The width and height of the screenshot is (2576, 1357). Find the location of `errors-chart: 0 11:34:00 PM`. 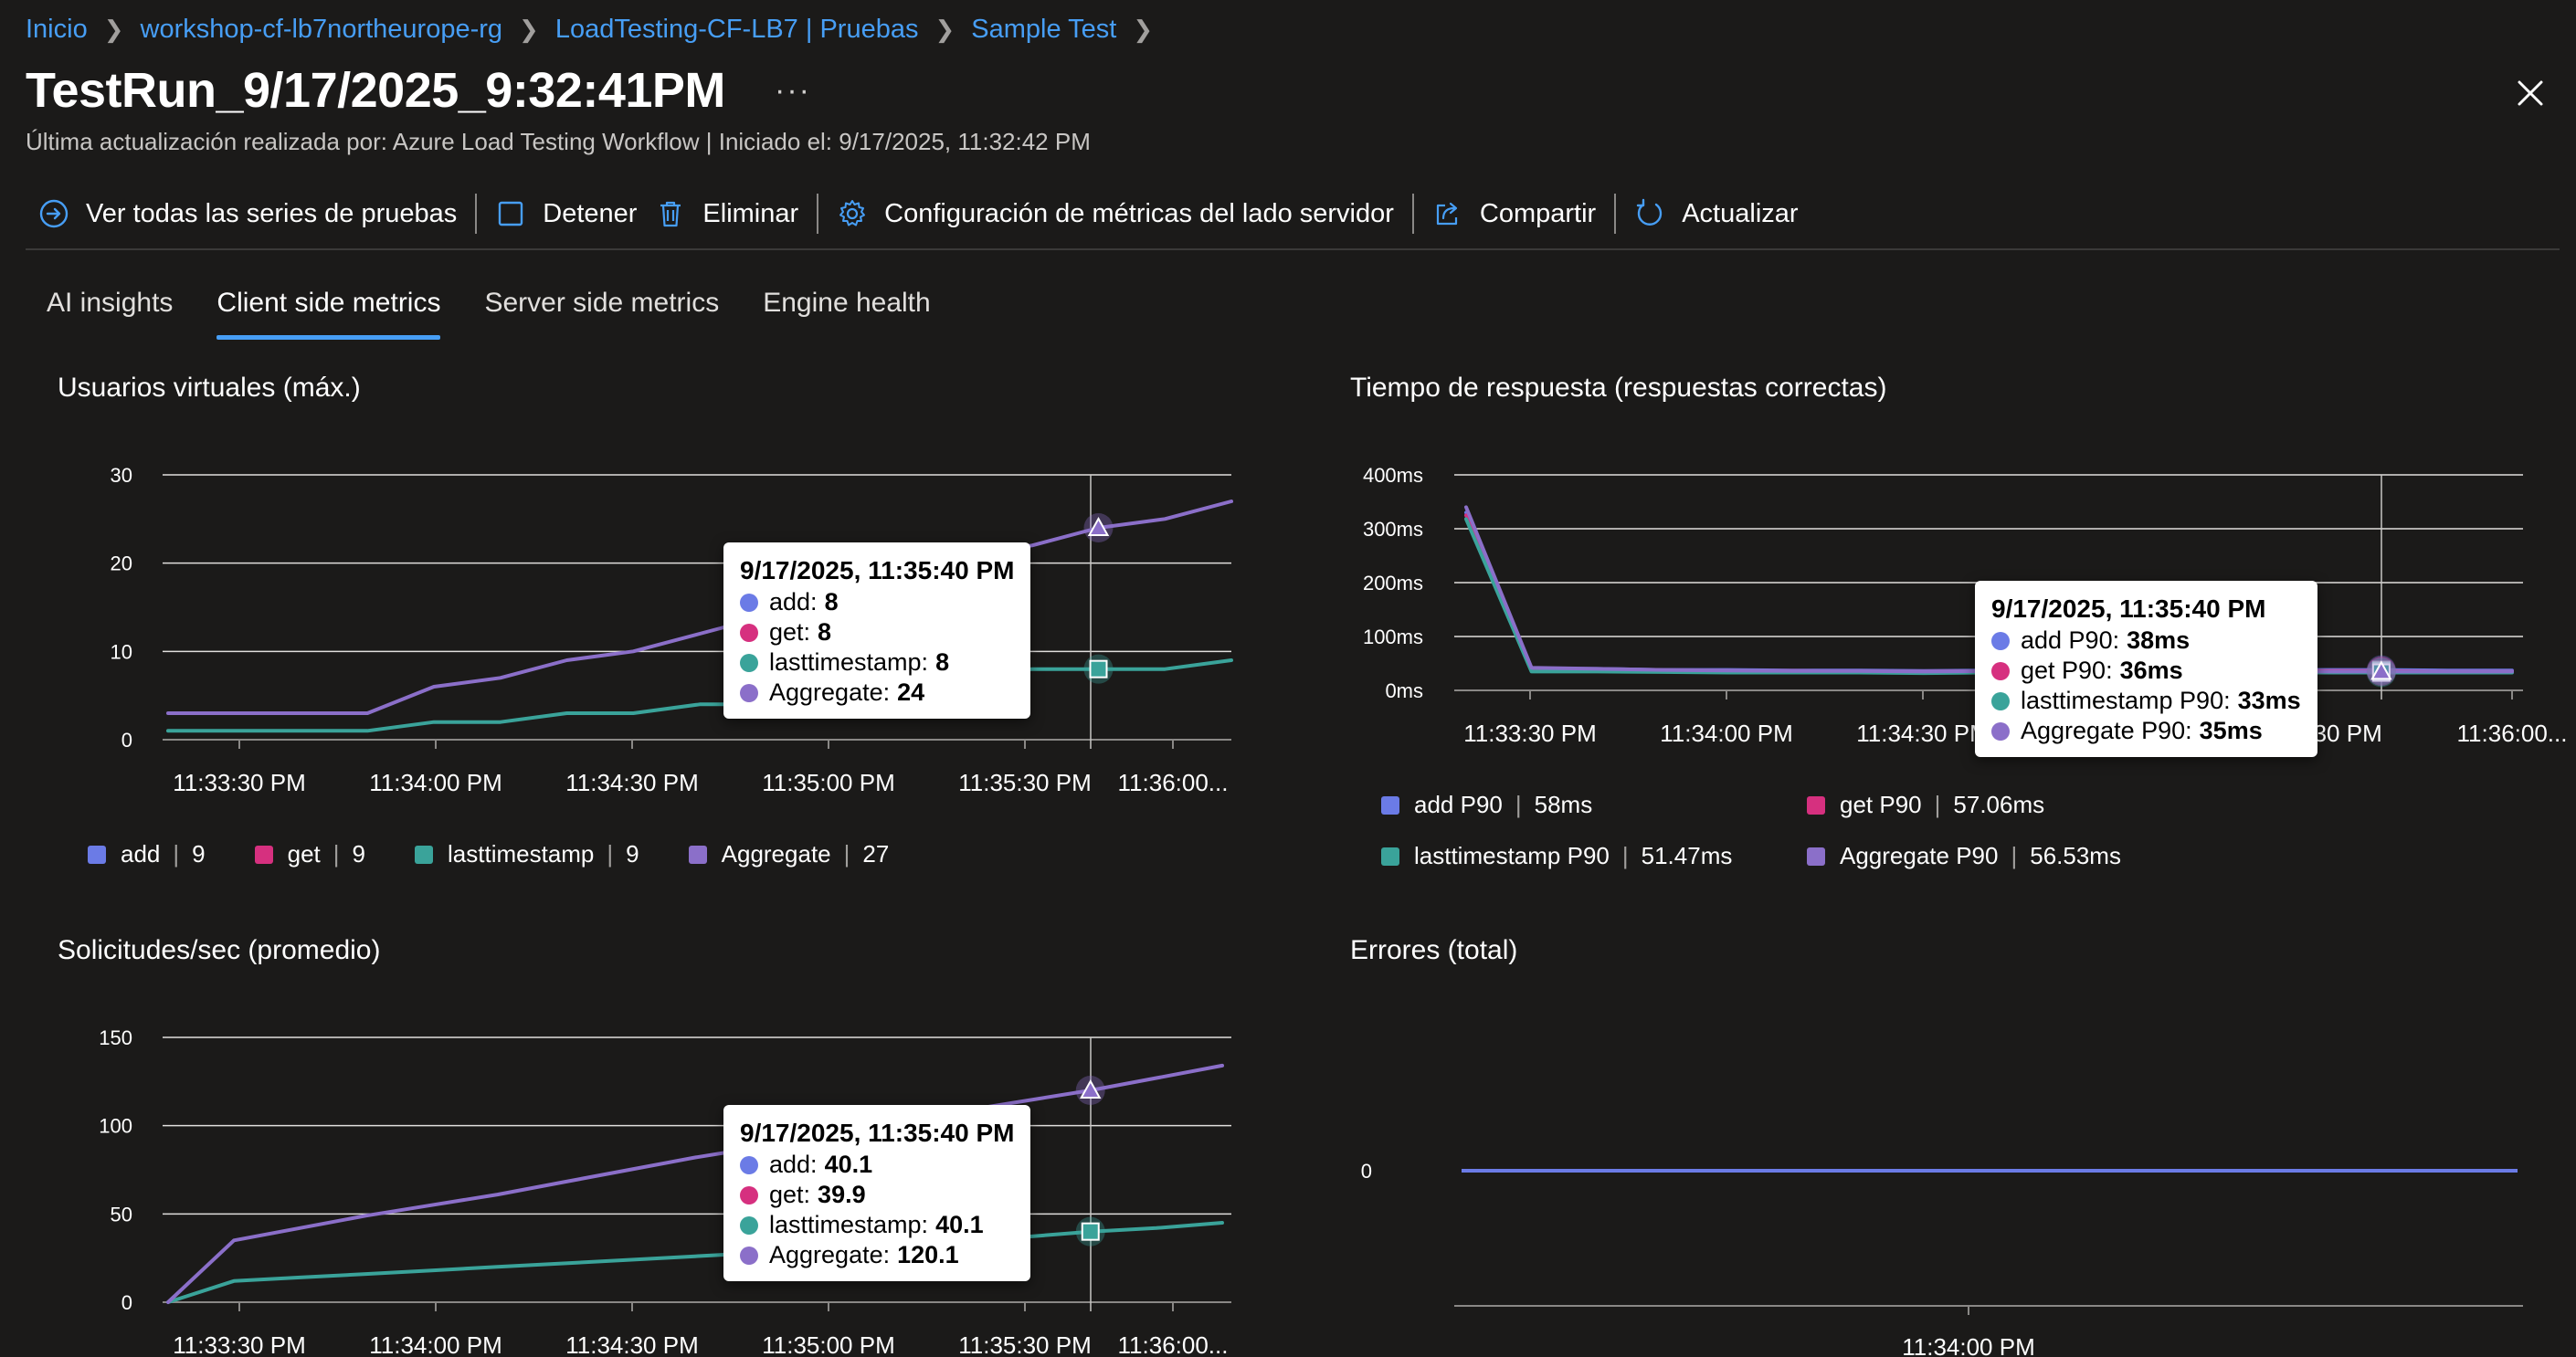

errors-chart: 0 11:34:00 PM is located at coordinates (1927, 1181).